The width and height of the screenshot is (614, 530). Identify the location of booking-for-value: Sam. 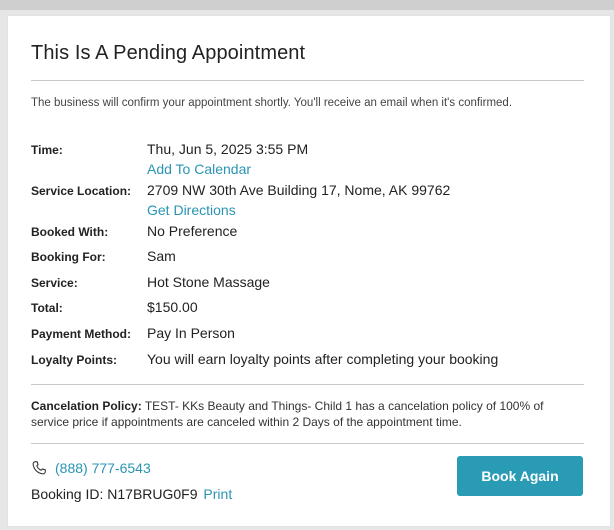
(161, 256).